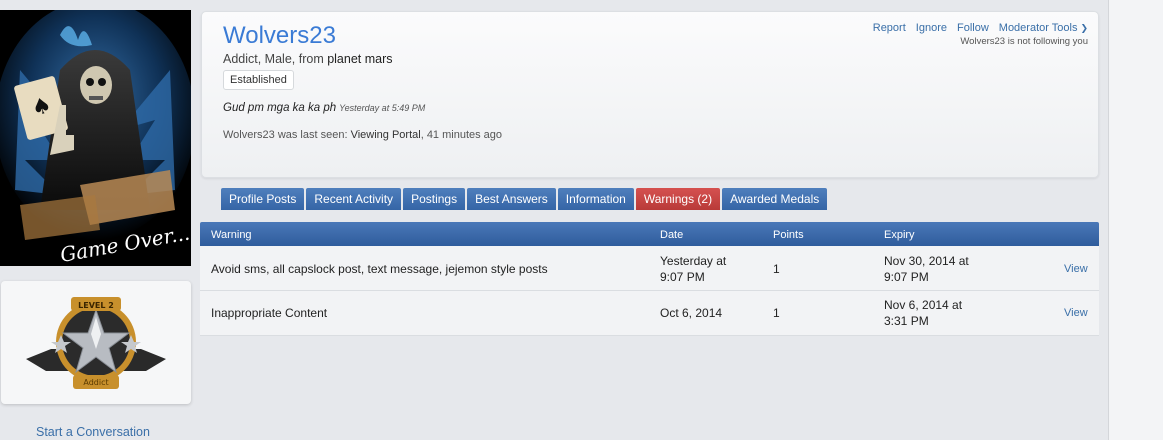 The width and height of the screenshot is (1163, 440). Describe the element at coordinates (678, 199) in the screenshot. I see `tab-warnings: Warnings (2)` at that location.